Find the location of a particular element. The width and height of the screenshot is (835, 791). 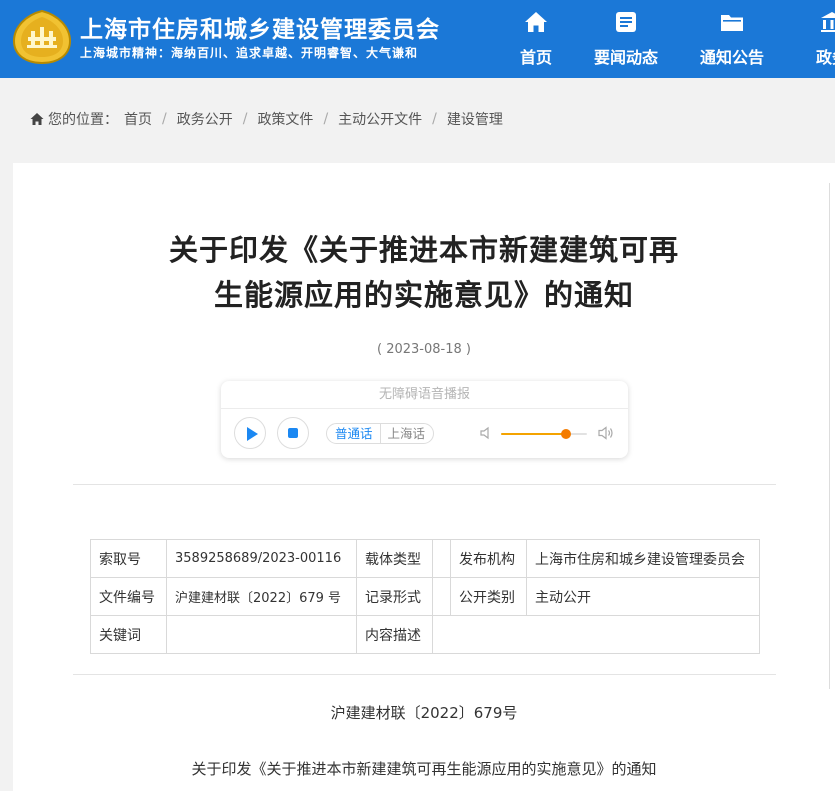

meta-value-keywords is located at coordinates (261, 634).